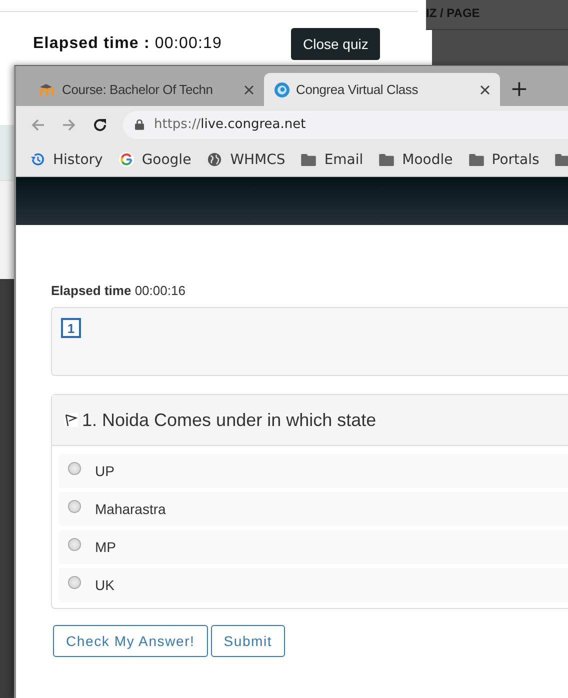 The image size is (568, 698). Describe the element at coordinates (497, 15) in the screenshot. I see `side-header: IZ / PAGE` at that location.